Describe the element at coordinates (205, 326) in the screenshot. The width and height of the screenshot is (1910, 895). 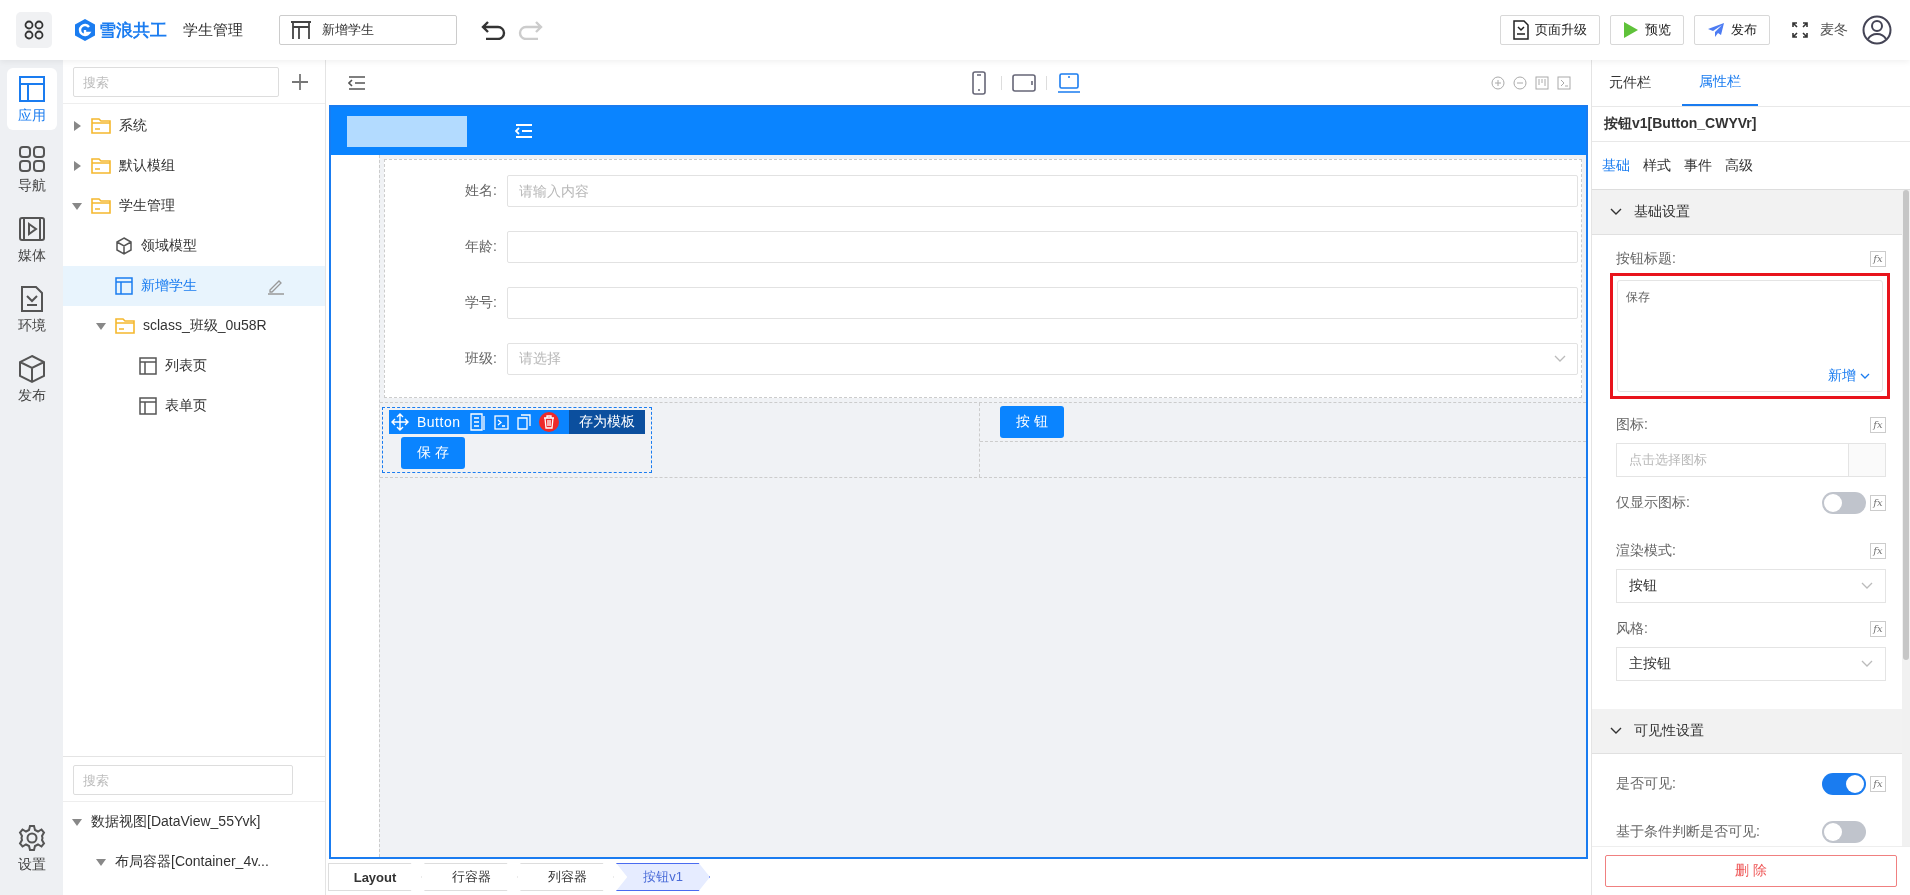
I see `tree-item-label: sclass_班级_0u58R` at that location.